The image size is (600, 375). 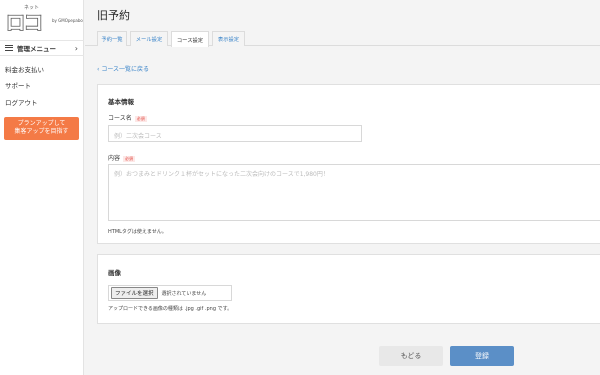 I want to click on basic-info-title: 基本情報, so click(x=121, y=102).